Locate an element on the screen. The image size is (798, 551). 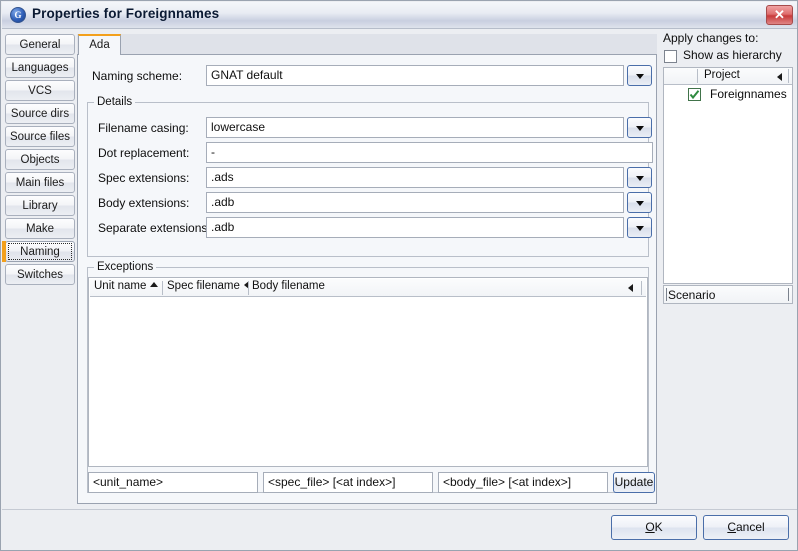
focus-ring is located at coordinates (40, 251).